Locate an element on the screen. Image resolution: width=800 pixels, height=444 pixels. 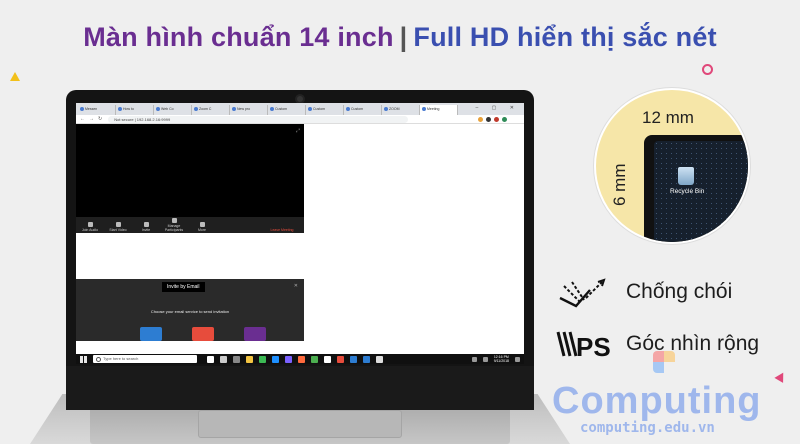
reload-icon: ↻ is located at coordinates (100, 119).